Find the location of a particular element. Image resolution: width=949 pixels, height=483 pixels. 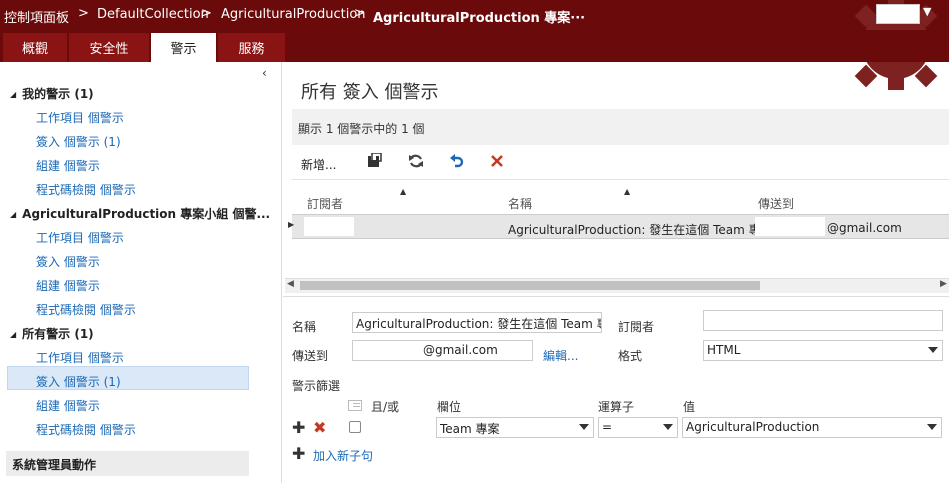

nav-item-my-checkin-alerts: 簽入 個警示 (1) is located at coordinates (78, 141).